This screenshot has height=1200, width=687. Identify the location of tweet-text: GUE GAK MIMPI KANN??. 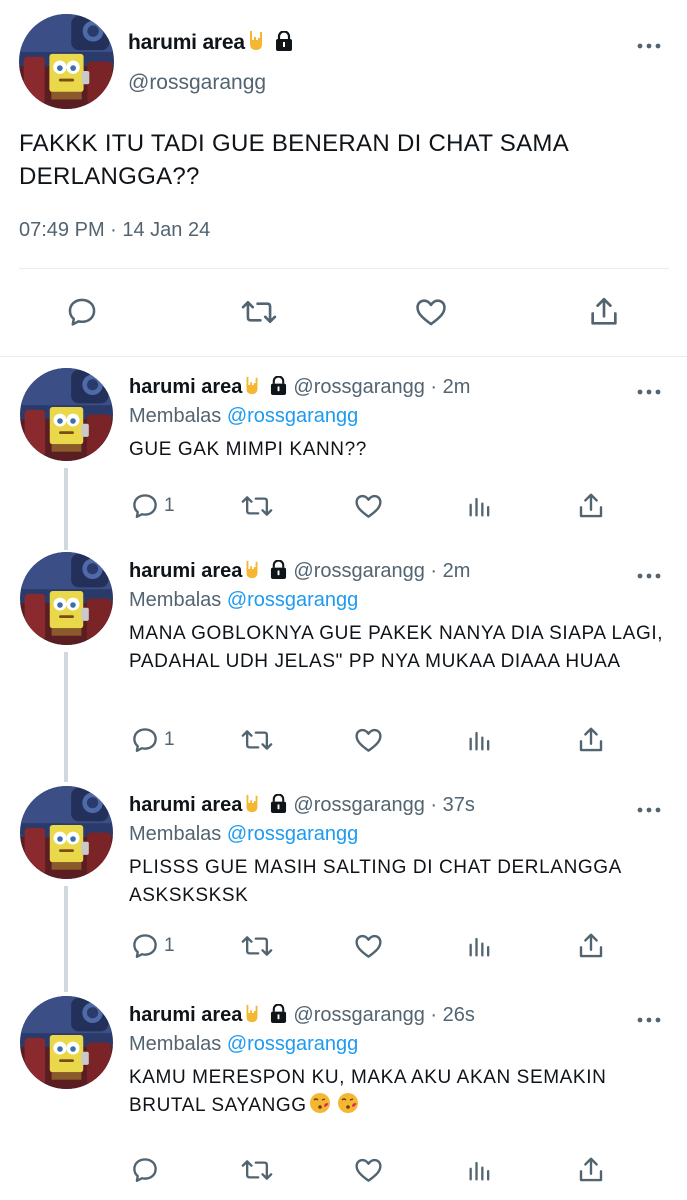
(248, 449).